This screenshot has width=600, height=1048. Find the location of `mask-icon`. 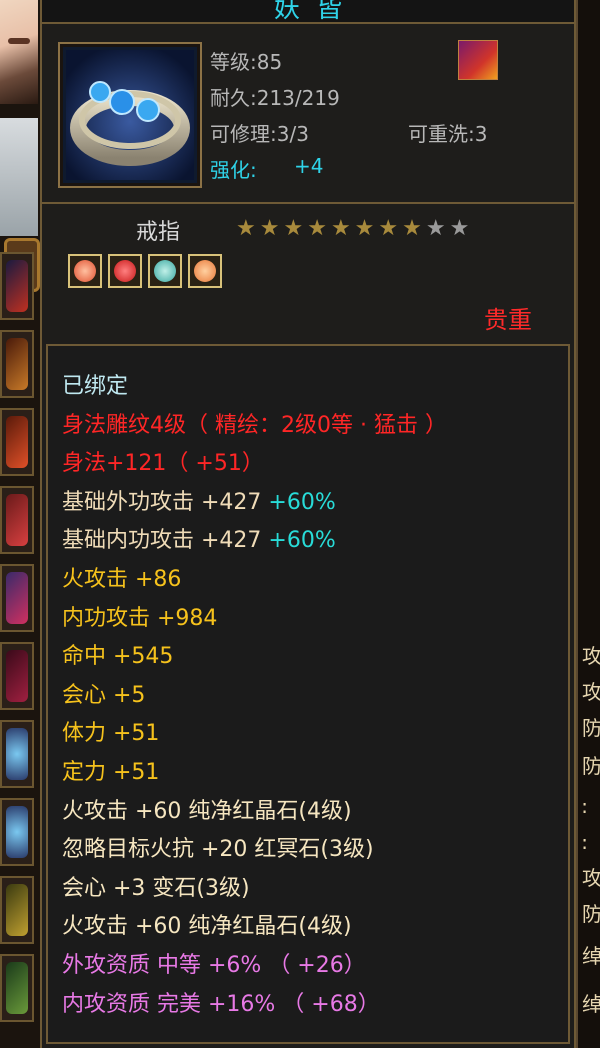

mask-icon is located at coordinates (17, 988).